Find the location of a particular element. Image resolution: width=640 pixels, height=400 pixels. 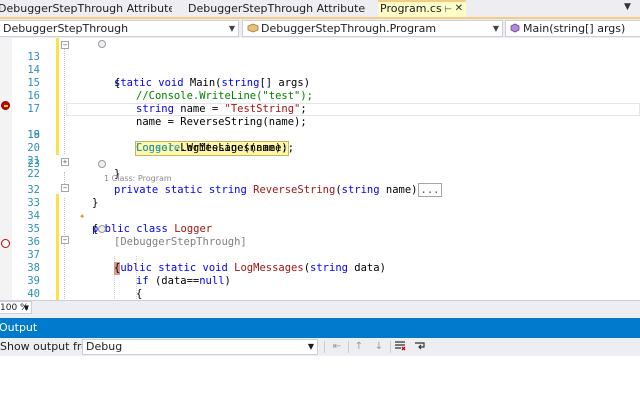

code-line: 40 Console.WriteLine("Null Variable"); is located at coordinates (320, 287).